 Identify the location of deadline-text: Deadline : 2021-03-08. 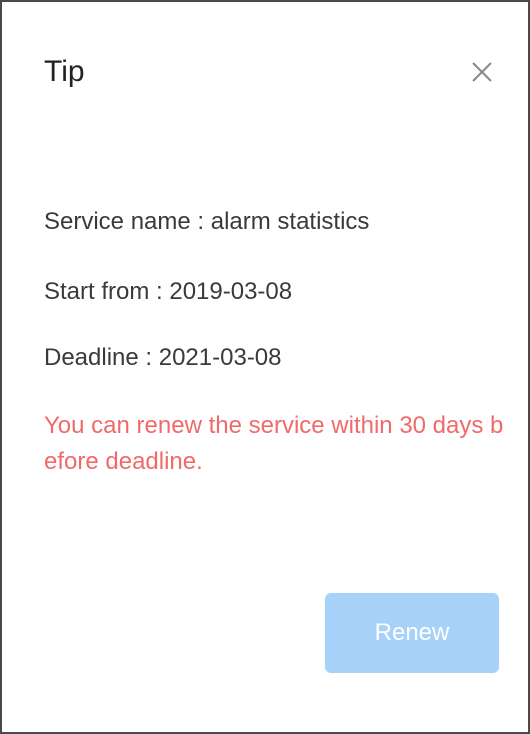
(163, 357).